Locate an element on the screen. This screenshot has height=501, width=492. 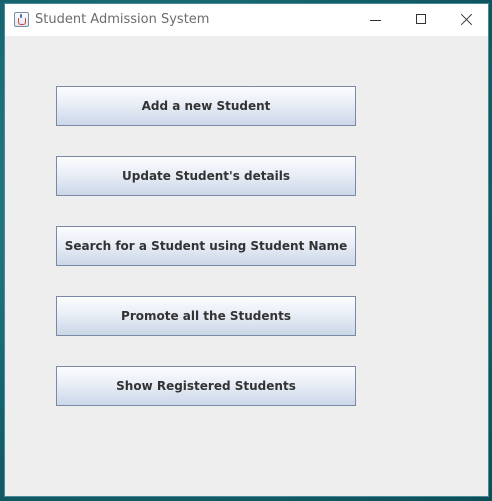
close-icon is located at coordinates (467, 19).